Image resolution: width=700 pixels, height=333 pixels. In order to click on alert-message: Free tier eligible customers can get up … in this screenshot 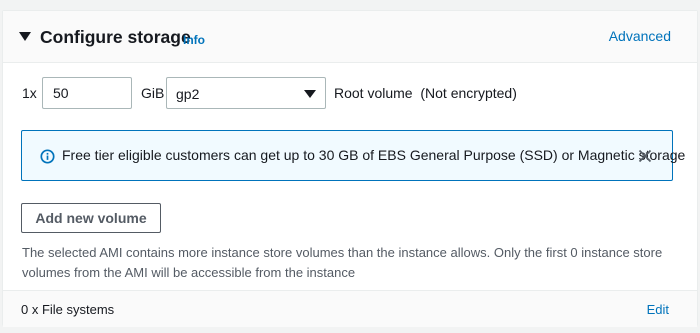, I will do `click(374, 155)`.